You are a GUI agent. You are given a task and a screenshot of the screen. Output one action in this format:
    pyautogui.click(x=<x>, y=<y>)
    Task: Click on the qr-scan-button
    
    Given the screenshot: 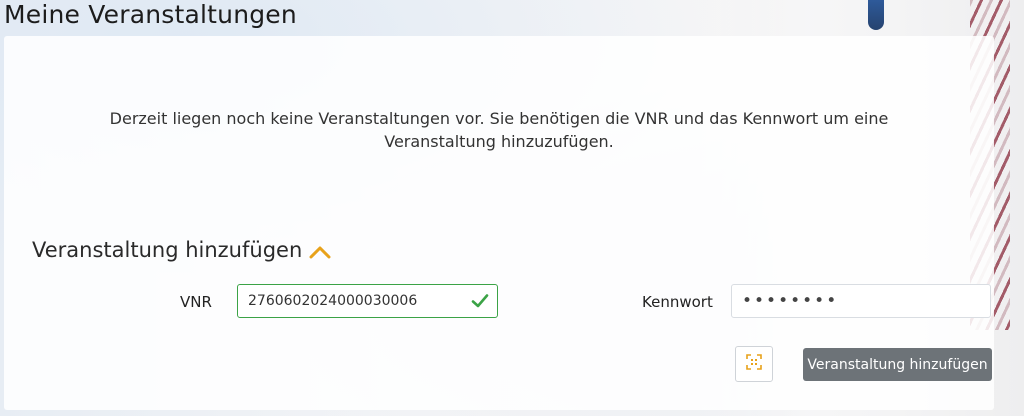 What is the action you would take?
    pyautogui.click(x=754, y=364)
    